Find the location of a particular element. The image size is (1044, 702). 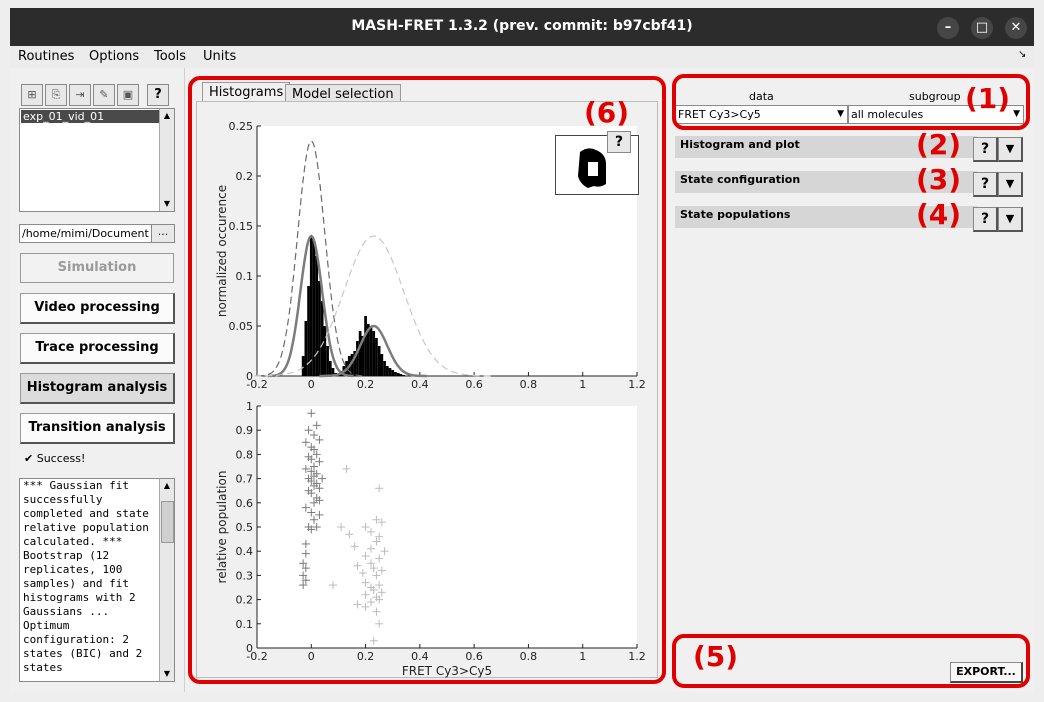

menu-options: Options is located at coordinates (114, 56).